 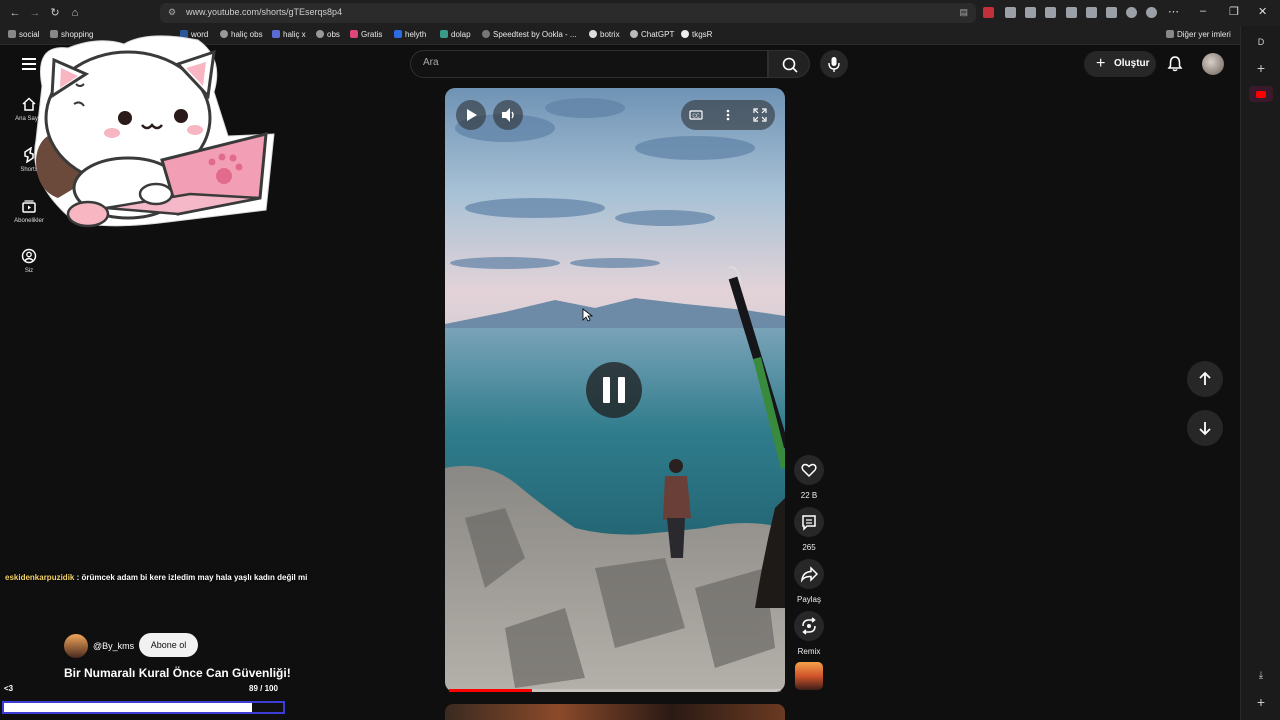 I want to click on short-title: Bir Numaralı Kural Önce Can Güvenliği!, so click(x=177, y=673).